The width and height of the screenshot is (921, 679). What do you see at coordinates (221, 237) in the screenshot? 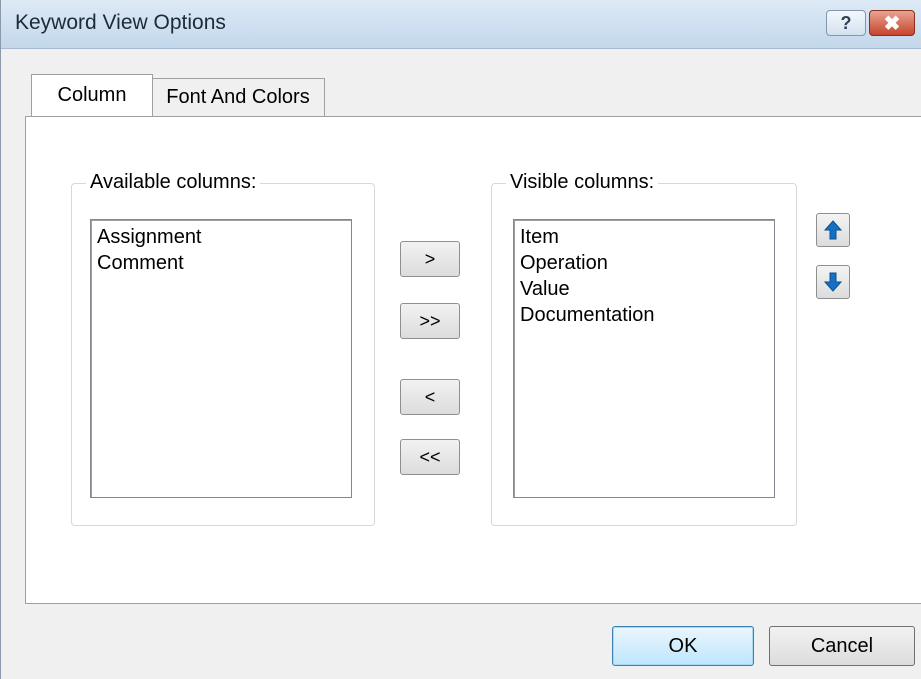
I see `list-item: Assignment` at bounding box center [221, 237].